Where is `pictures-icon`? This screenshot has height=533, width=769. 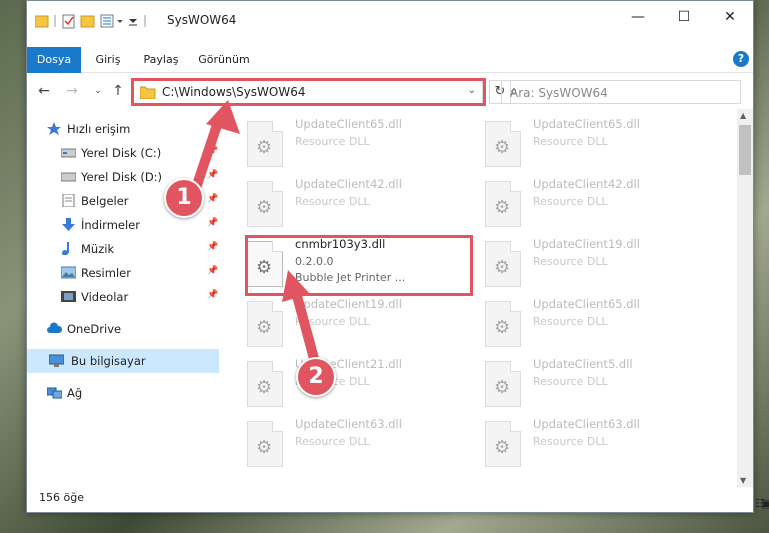
pictures-icon is located at coordinates (68, 272).